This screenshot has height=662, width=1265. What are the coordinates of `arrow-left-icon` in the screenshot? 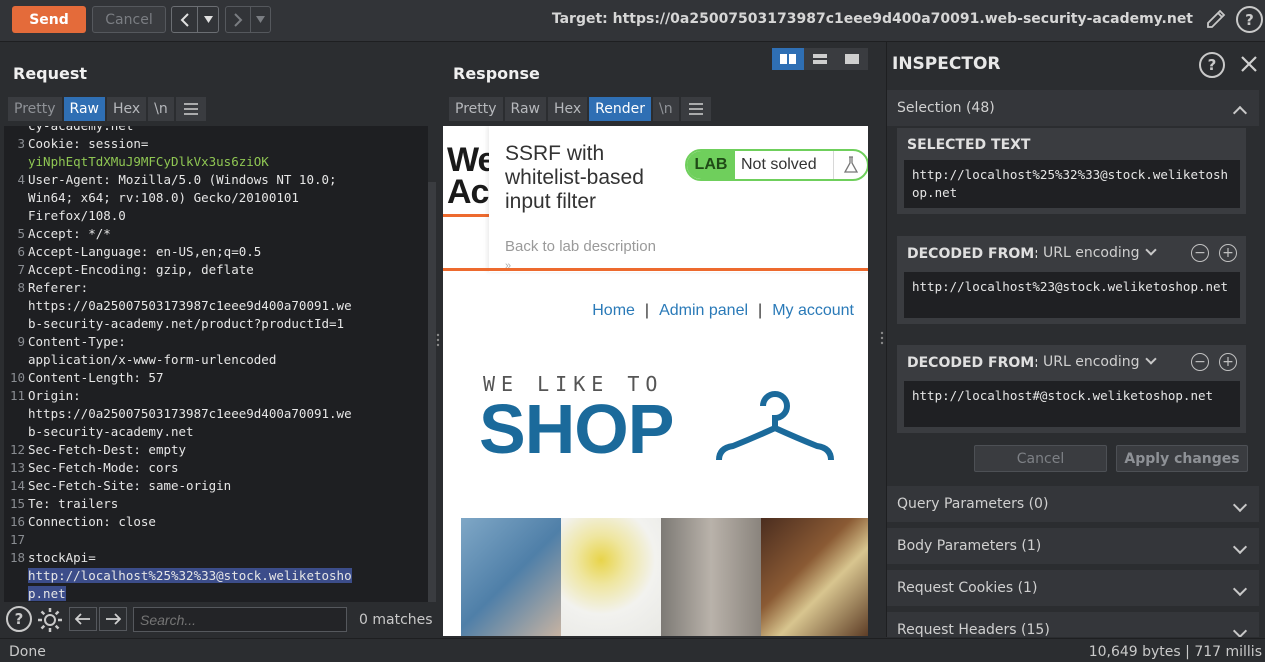 It's located at (83, 619).